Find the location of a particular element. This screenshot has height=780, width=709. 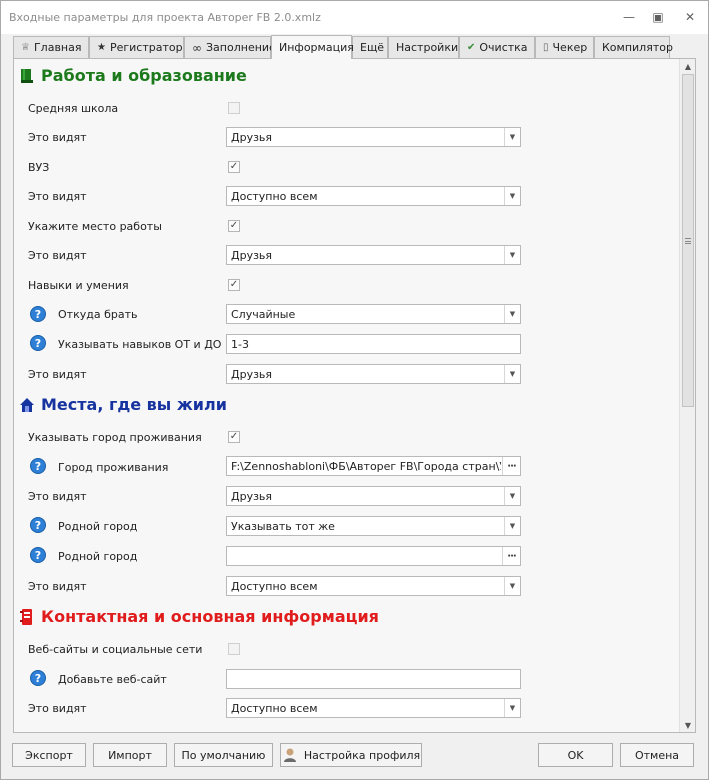

star-icon: ★ is located at coordinates (101, 47).